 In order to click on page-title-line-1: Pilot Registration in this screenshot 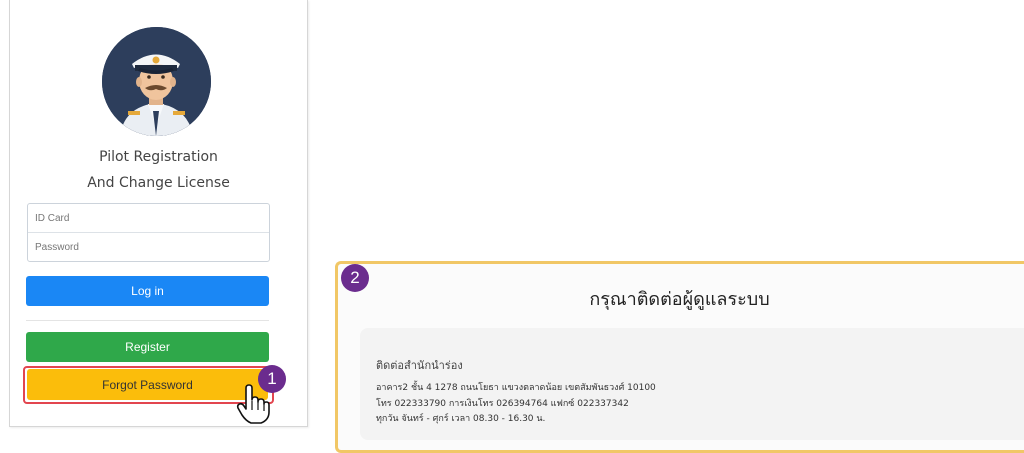, I will do `click(158, 157)`.